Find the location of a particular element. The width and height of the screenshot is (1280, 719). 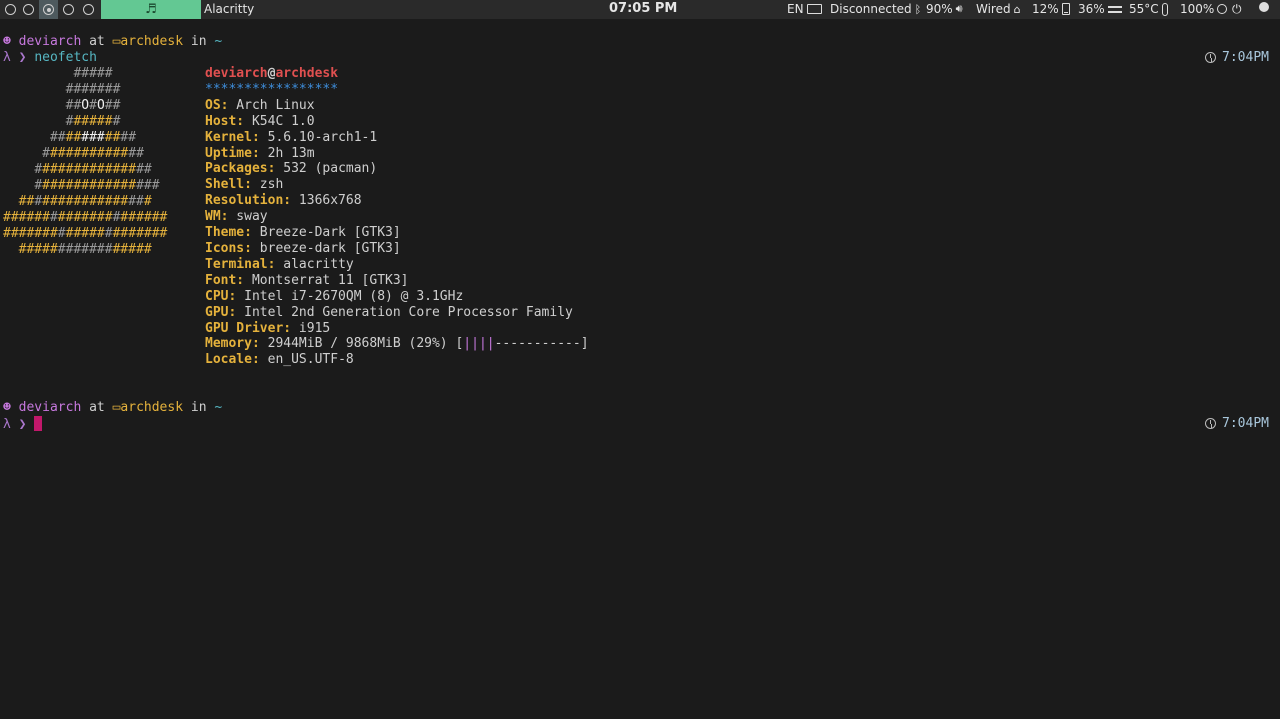

prompt-dir: ~ is located at coordinates (218, 41).